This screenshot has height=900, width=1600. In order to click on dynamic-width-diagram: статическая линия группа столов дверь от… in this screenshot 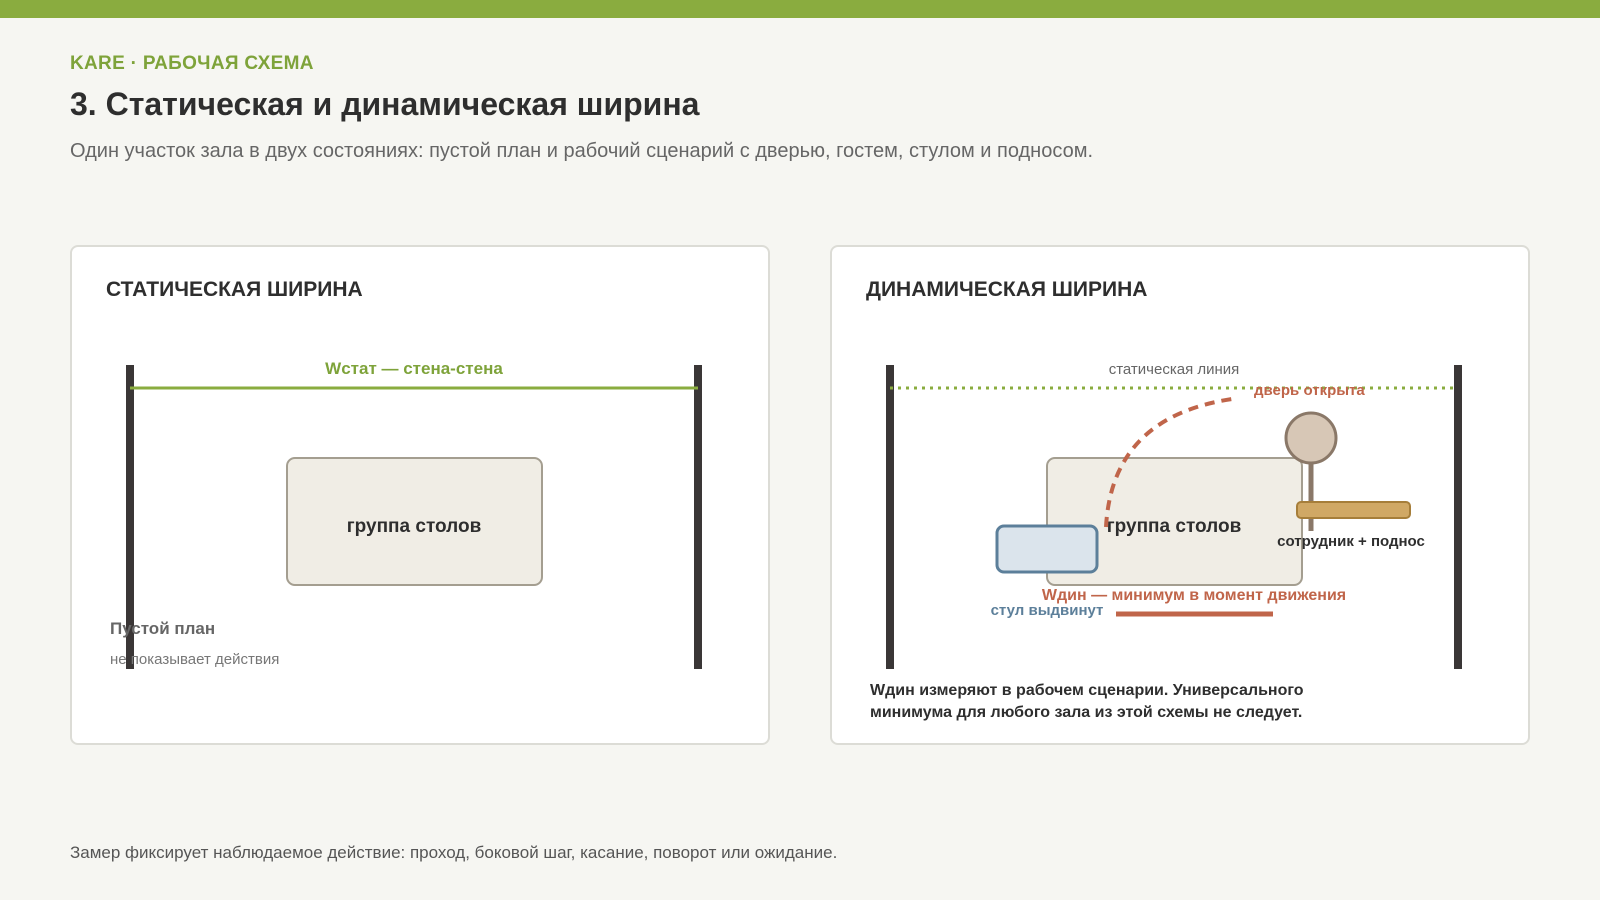, I will do `click(1174, 515)`.